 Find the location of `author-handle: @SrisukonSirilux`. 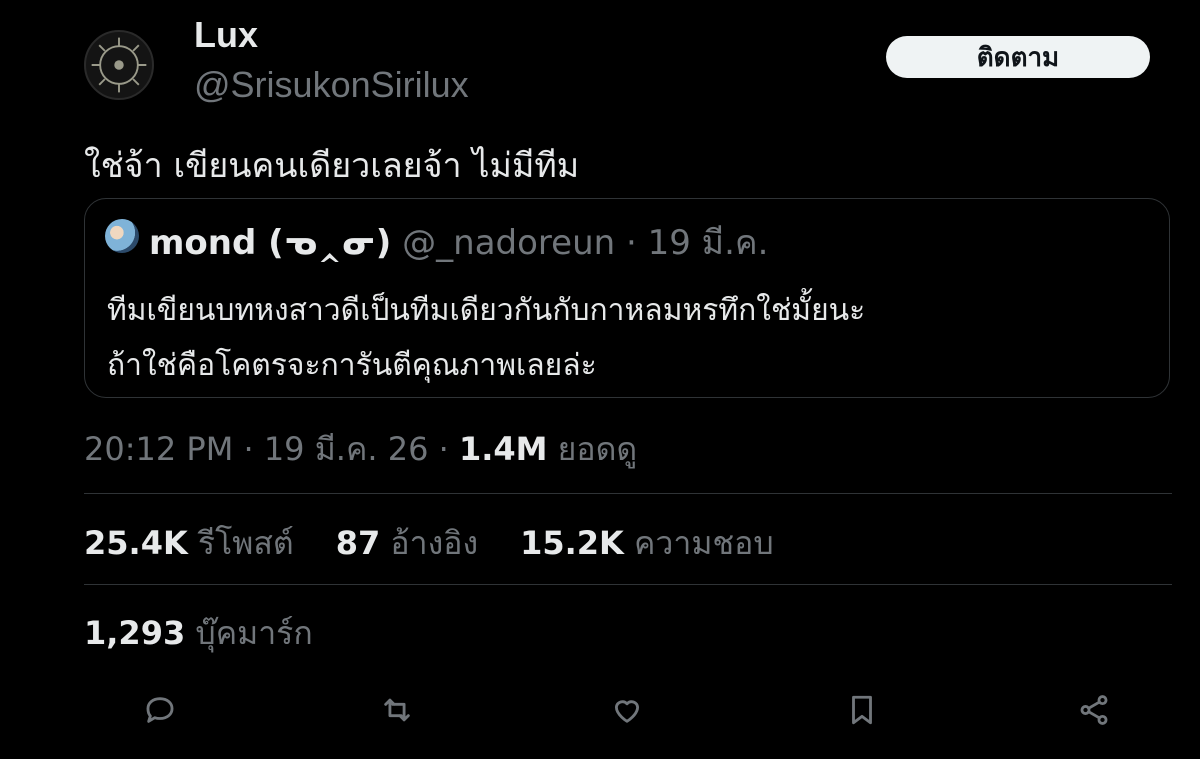

author-handle: @SrisukonSirilux is located at coordinates (331, 85).